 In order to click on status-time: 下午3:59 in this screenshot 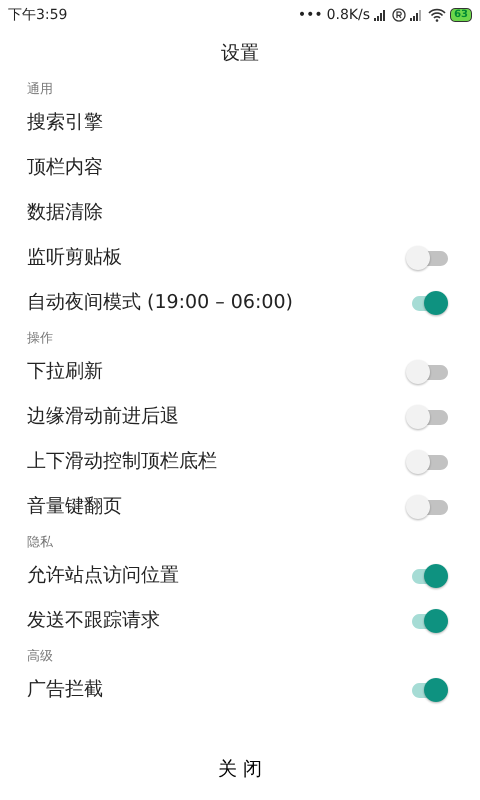, I will do `click(38, 15)`.